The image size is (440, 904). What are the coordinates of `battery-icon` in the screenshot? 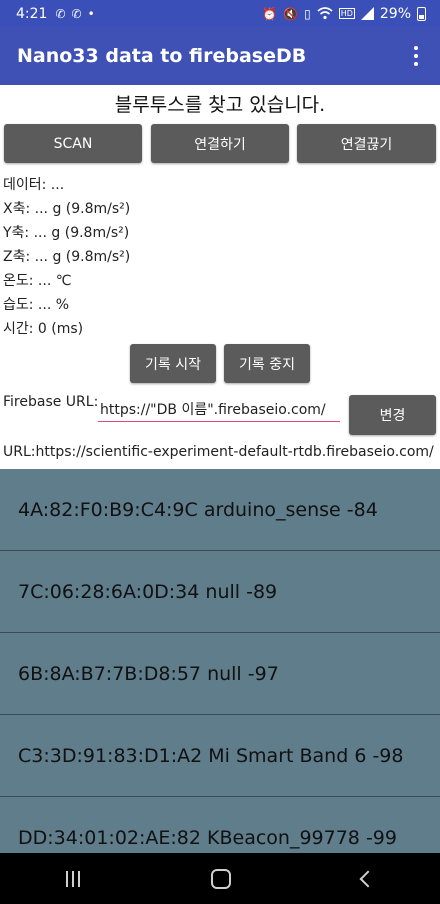 It's located at (421, 13).